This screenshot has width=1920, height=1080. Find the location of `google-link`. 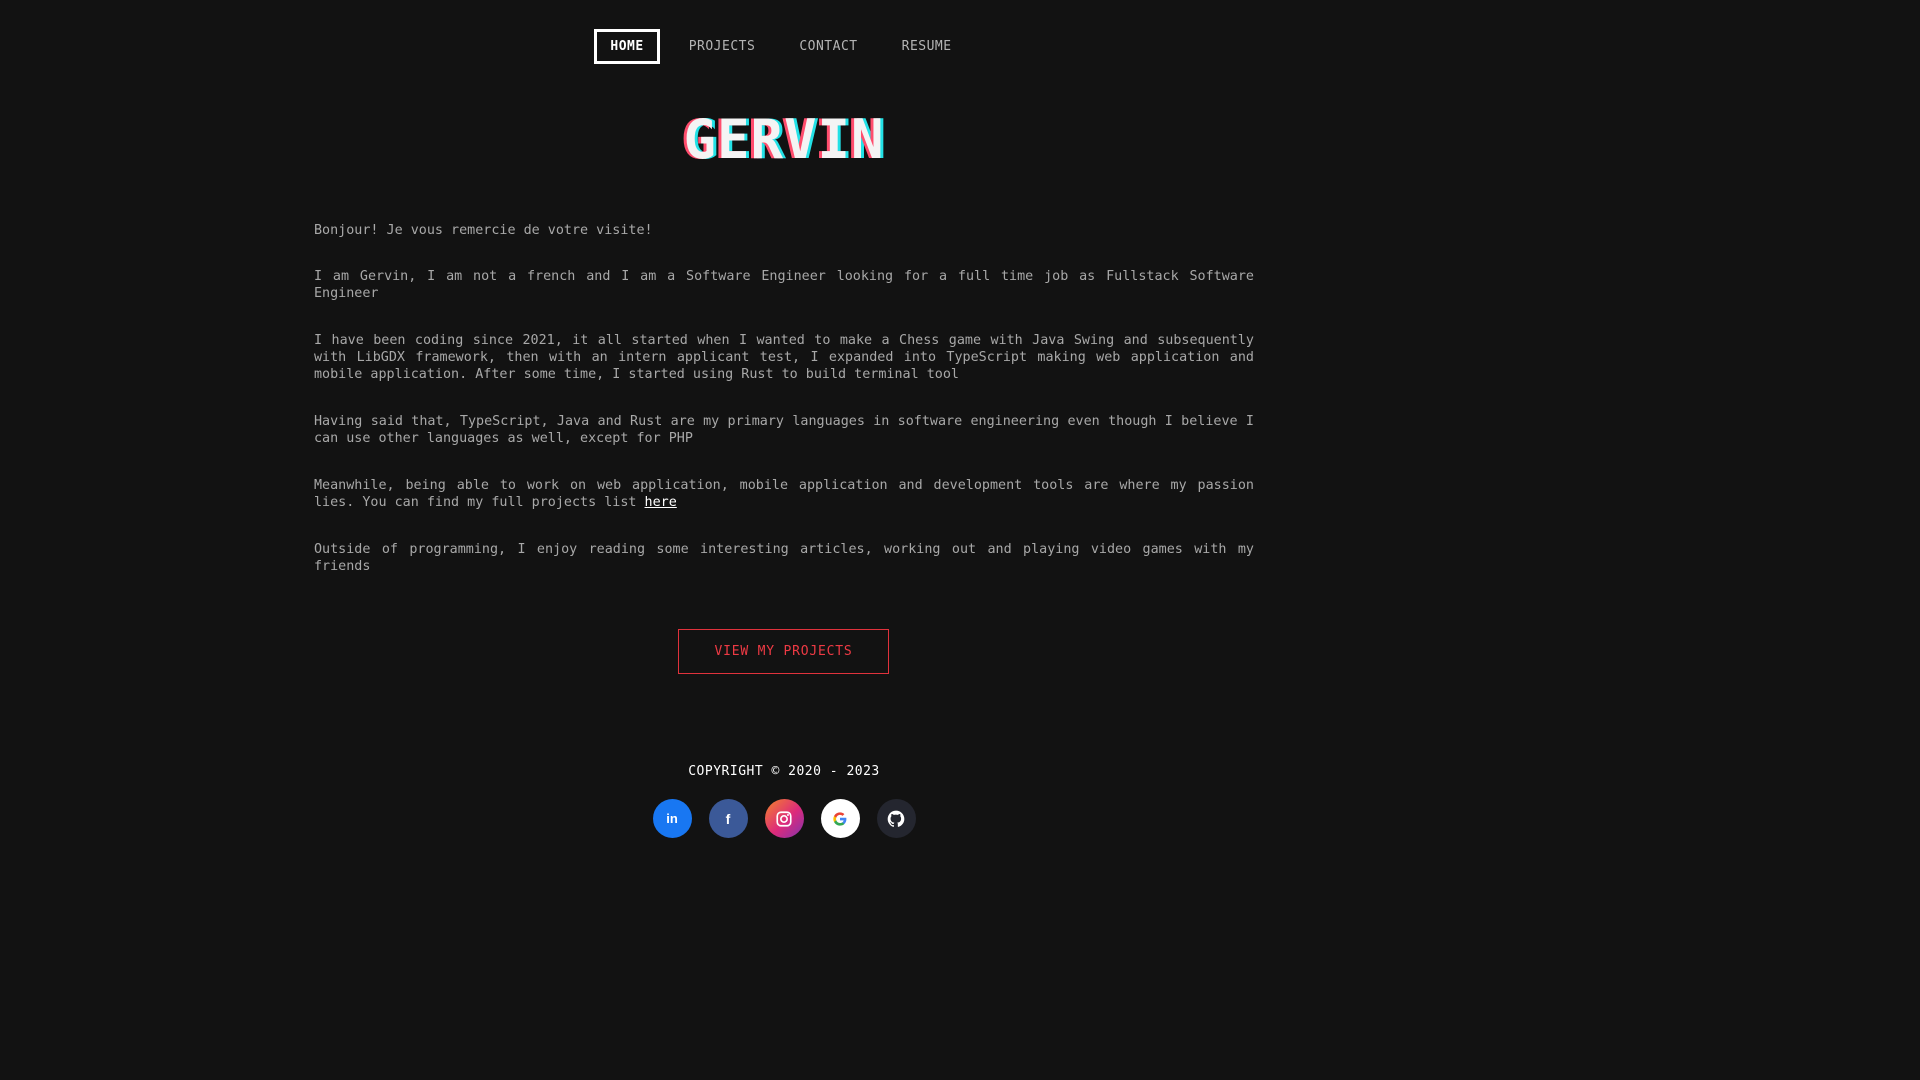

google-link is located at coordinates (840, 818).